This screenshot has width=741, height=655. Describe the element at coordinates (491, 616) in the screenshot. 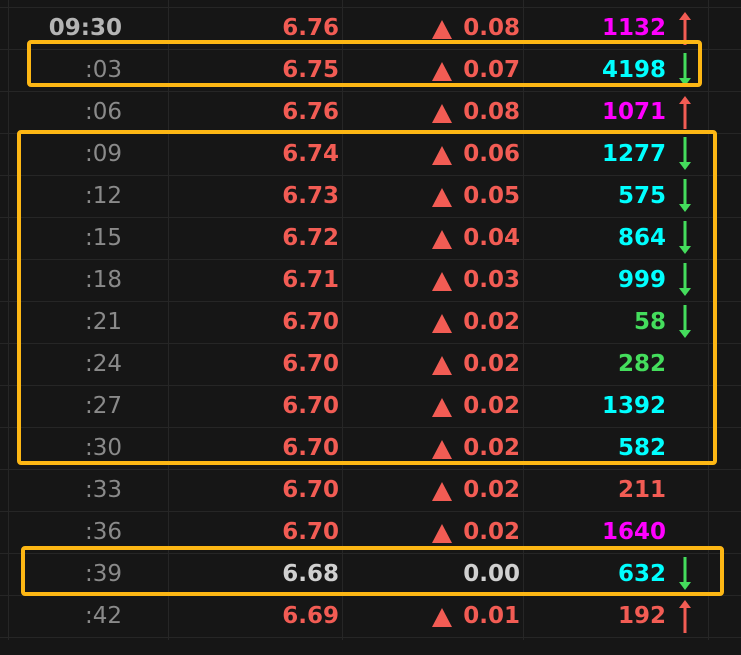

I see `change-cell: 0.01` at that location.